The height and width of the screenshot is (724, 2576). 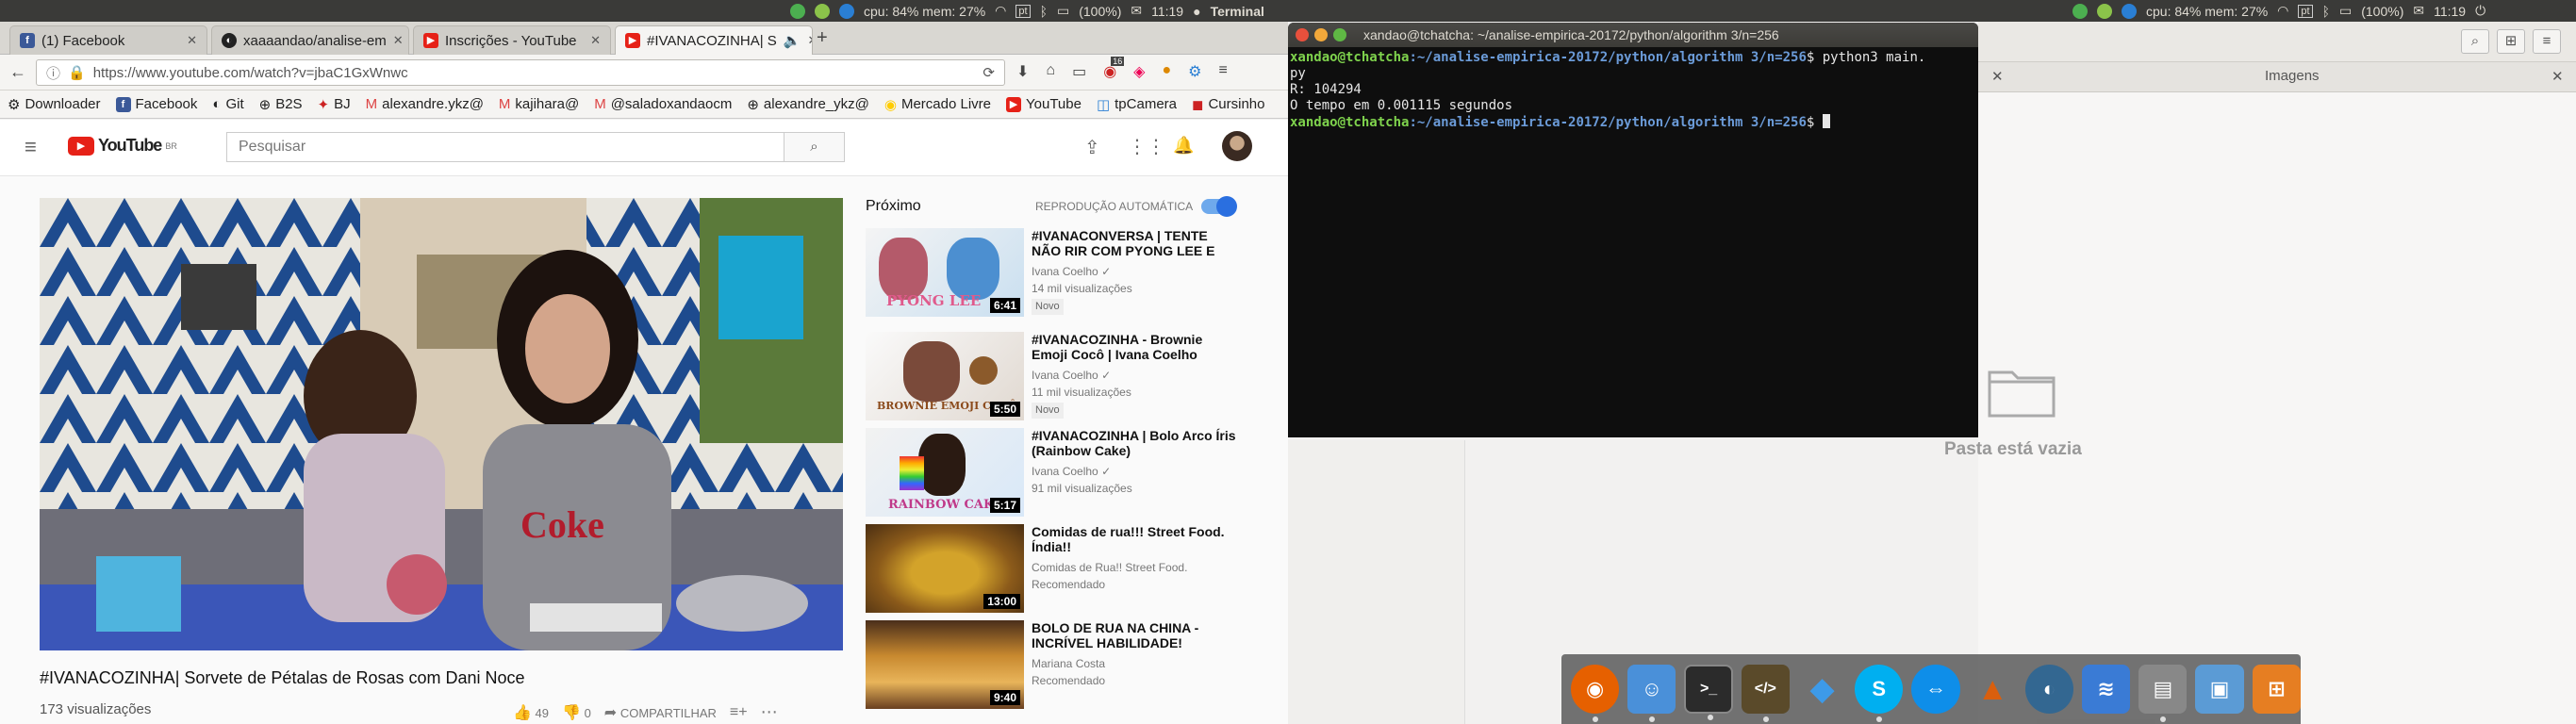 What do you see at coordinates (531, 712) in the screenshot?
I see `like-button: 👍 49` at bounding box center [531, 712].